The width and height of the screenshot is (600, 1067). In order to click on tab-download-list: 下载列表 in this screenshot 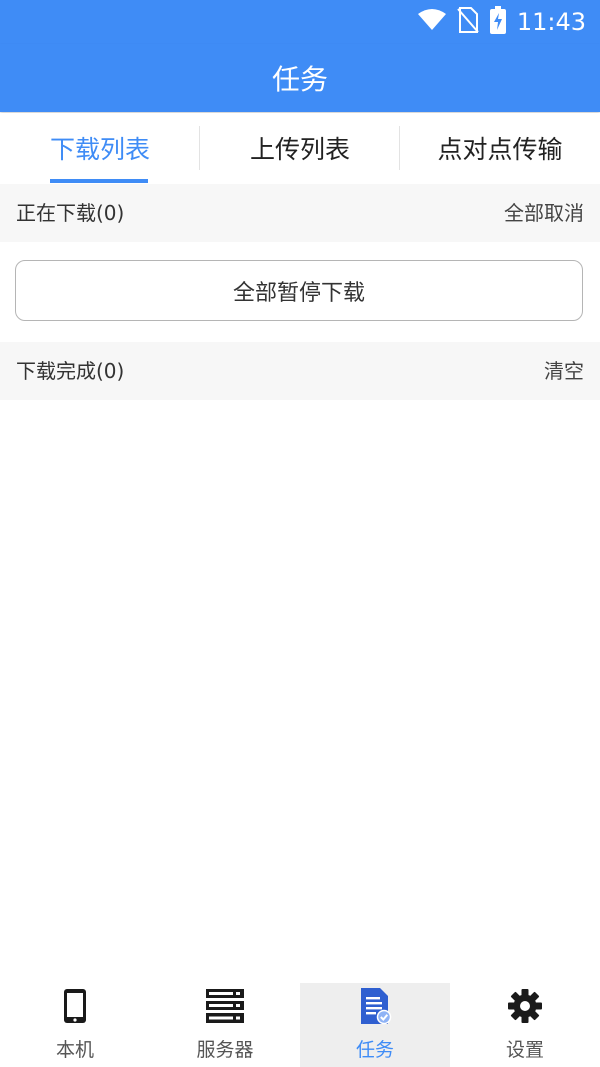, I will do `click(100, 148)`.